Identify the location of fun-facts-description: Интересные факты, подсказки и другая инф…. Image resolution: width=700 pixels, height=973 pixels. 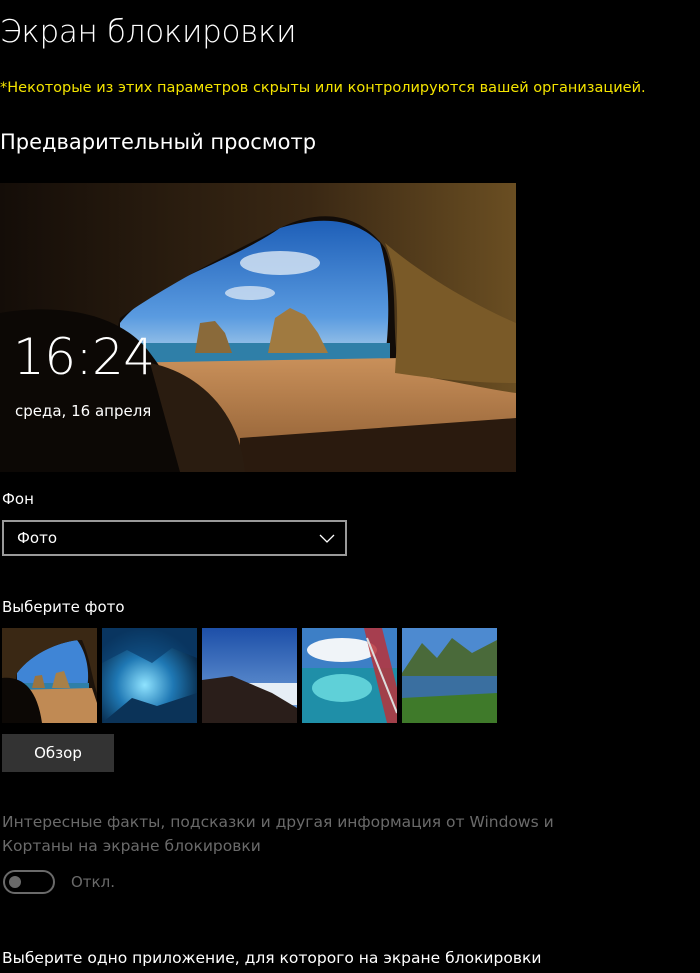
(278, 834).